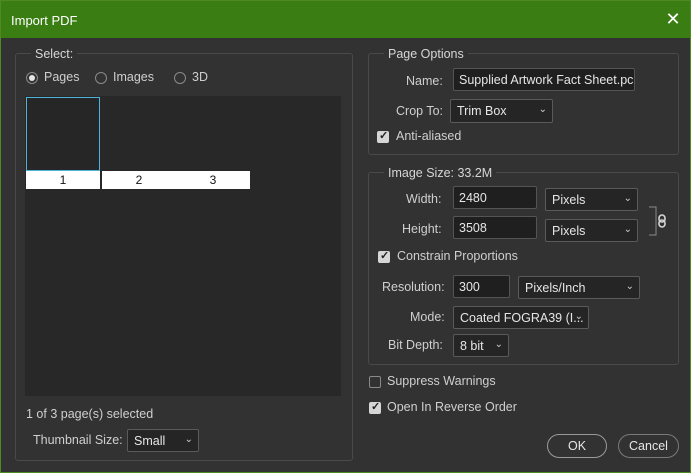 The image size is (691, 473). I want to click on thumbnail-size-label: Thumbnail Size:, so click(78, 440).